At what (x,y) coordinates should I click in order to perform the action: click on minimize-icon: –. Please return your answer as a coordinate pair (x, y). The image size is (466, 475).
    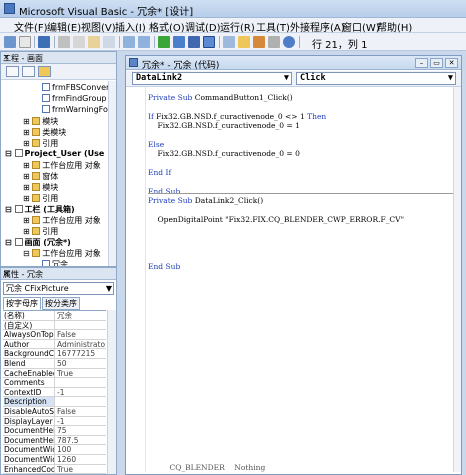
    Looking at the image, I should click on (421, 63).